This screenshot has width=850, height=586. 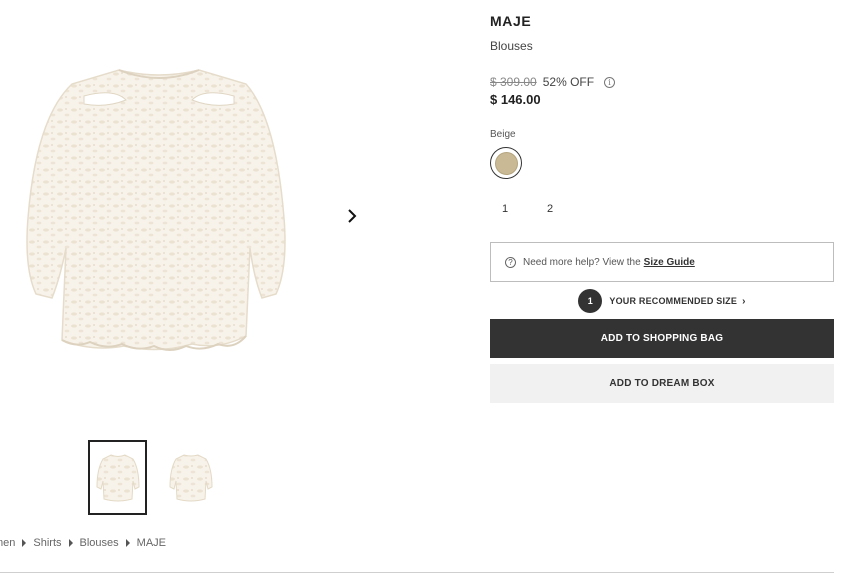 I want to click on recommended-size-link: 1 YOUR RECOMMENDED SIZE ›, so click(x=662, y=301).